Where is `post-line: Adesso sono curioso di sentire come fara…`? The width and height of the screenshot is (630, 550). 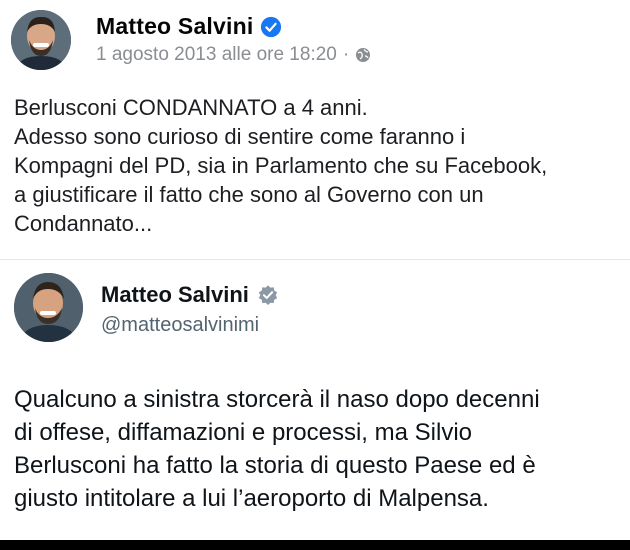
post-line: Adesso sono curioso di sentire come fara… is located at coordinates (240, 136).